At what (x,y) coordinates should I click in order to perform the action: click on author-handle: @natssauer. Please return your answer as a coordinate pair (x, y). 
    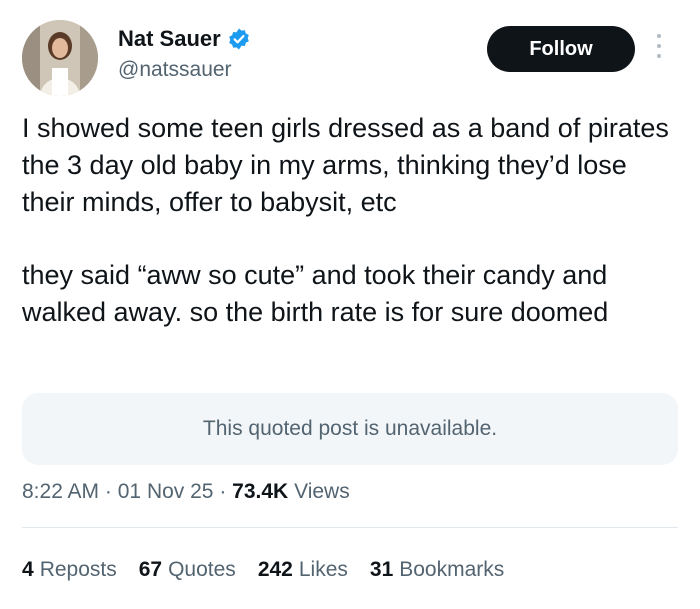
    Looking at the image, I should click on (175, 70).